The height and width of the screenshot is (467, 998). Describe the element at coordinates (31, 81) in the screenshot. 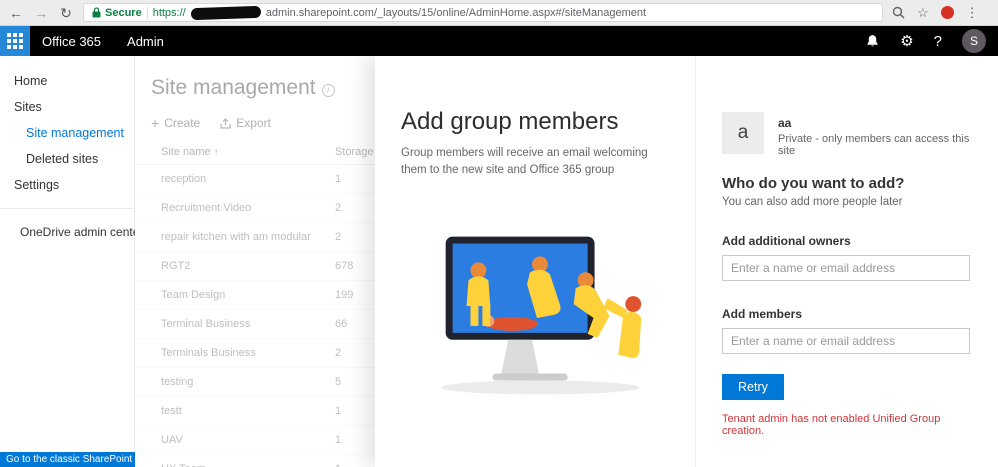

I see `sidebar-item-label: Home` at that location.